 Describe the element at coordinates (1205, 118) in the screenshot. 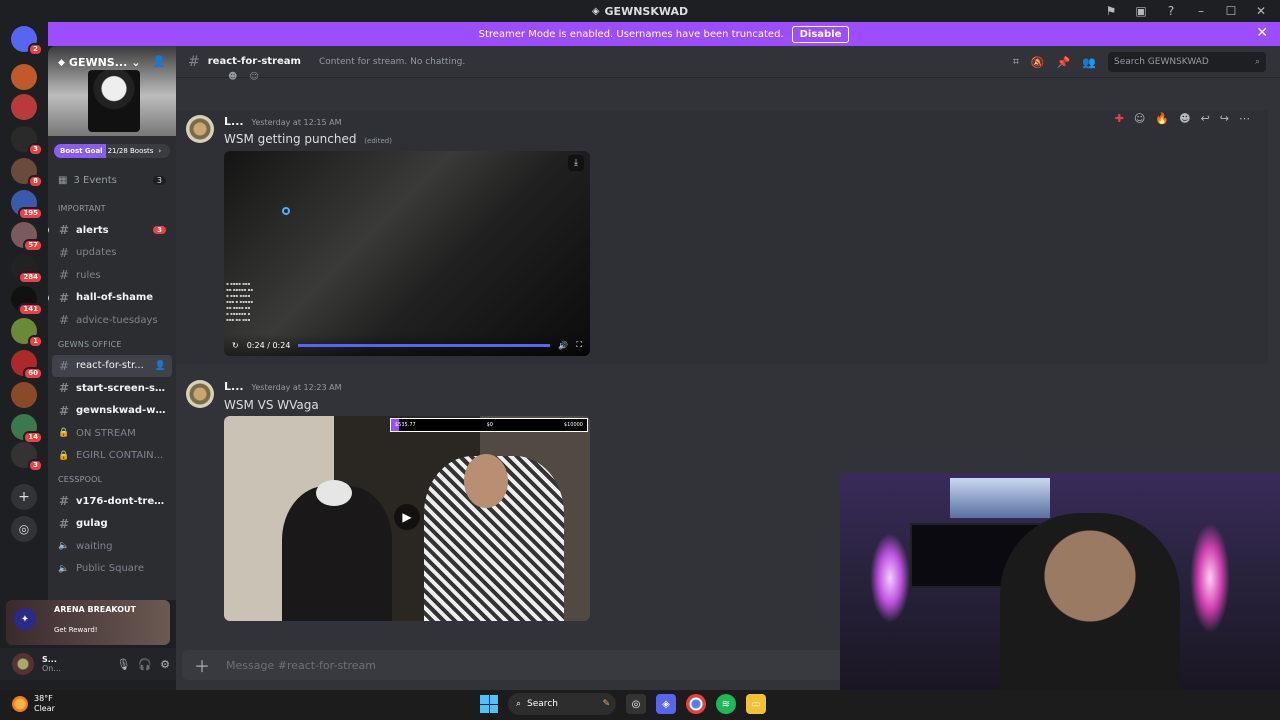

I see `reply-icon: ↩` at that location.